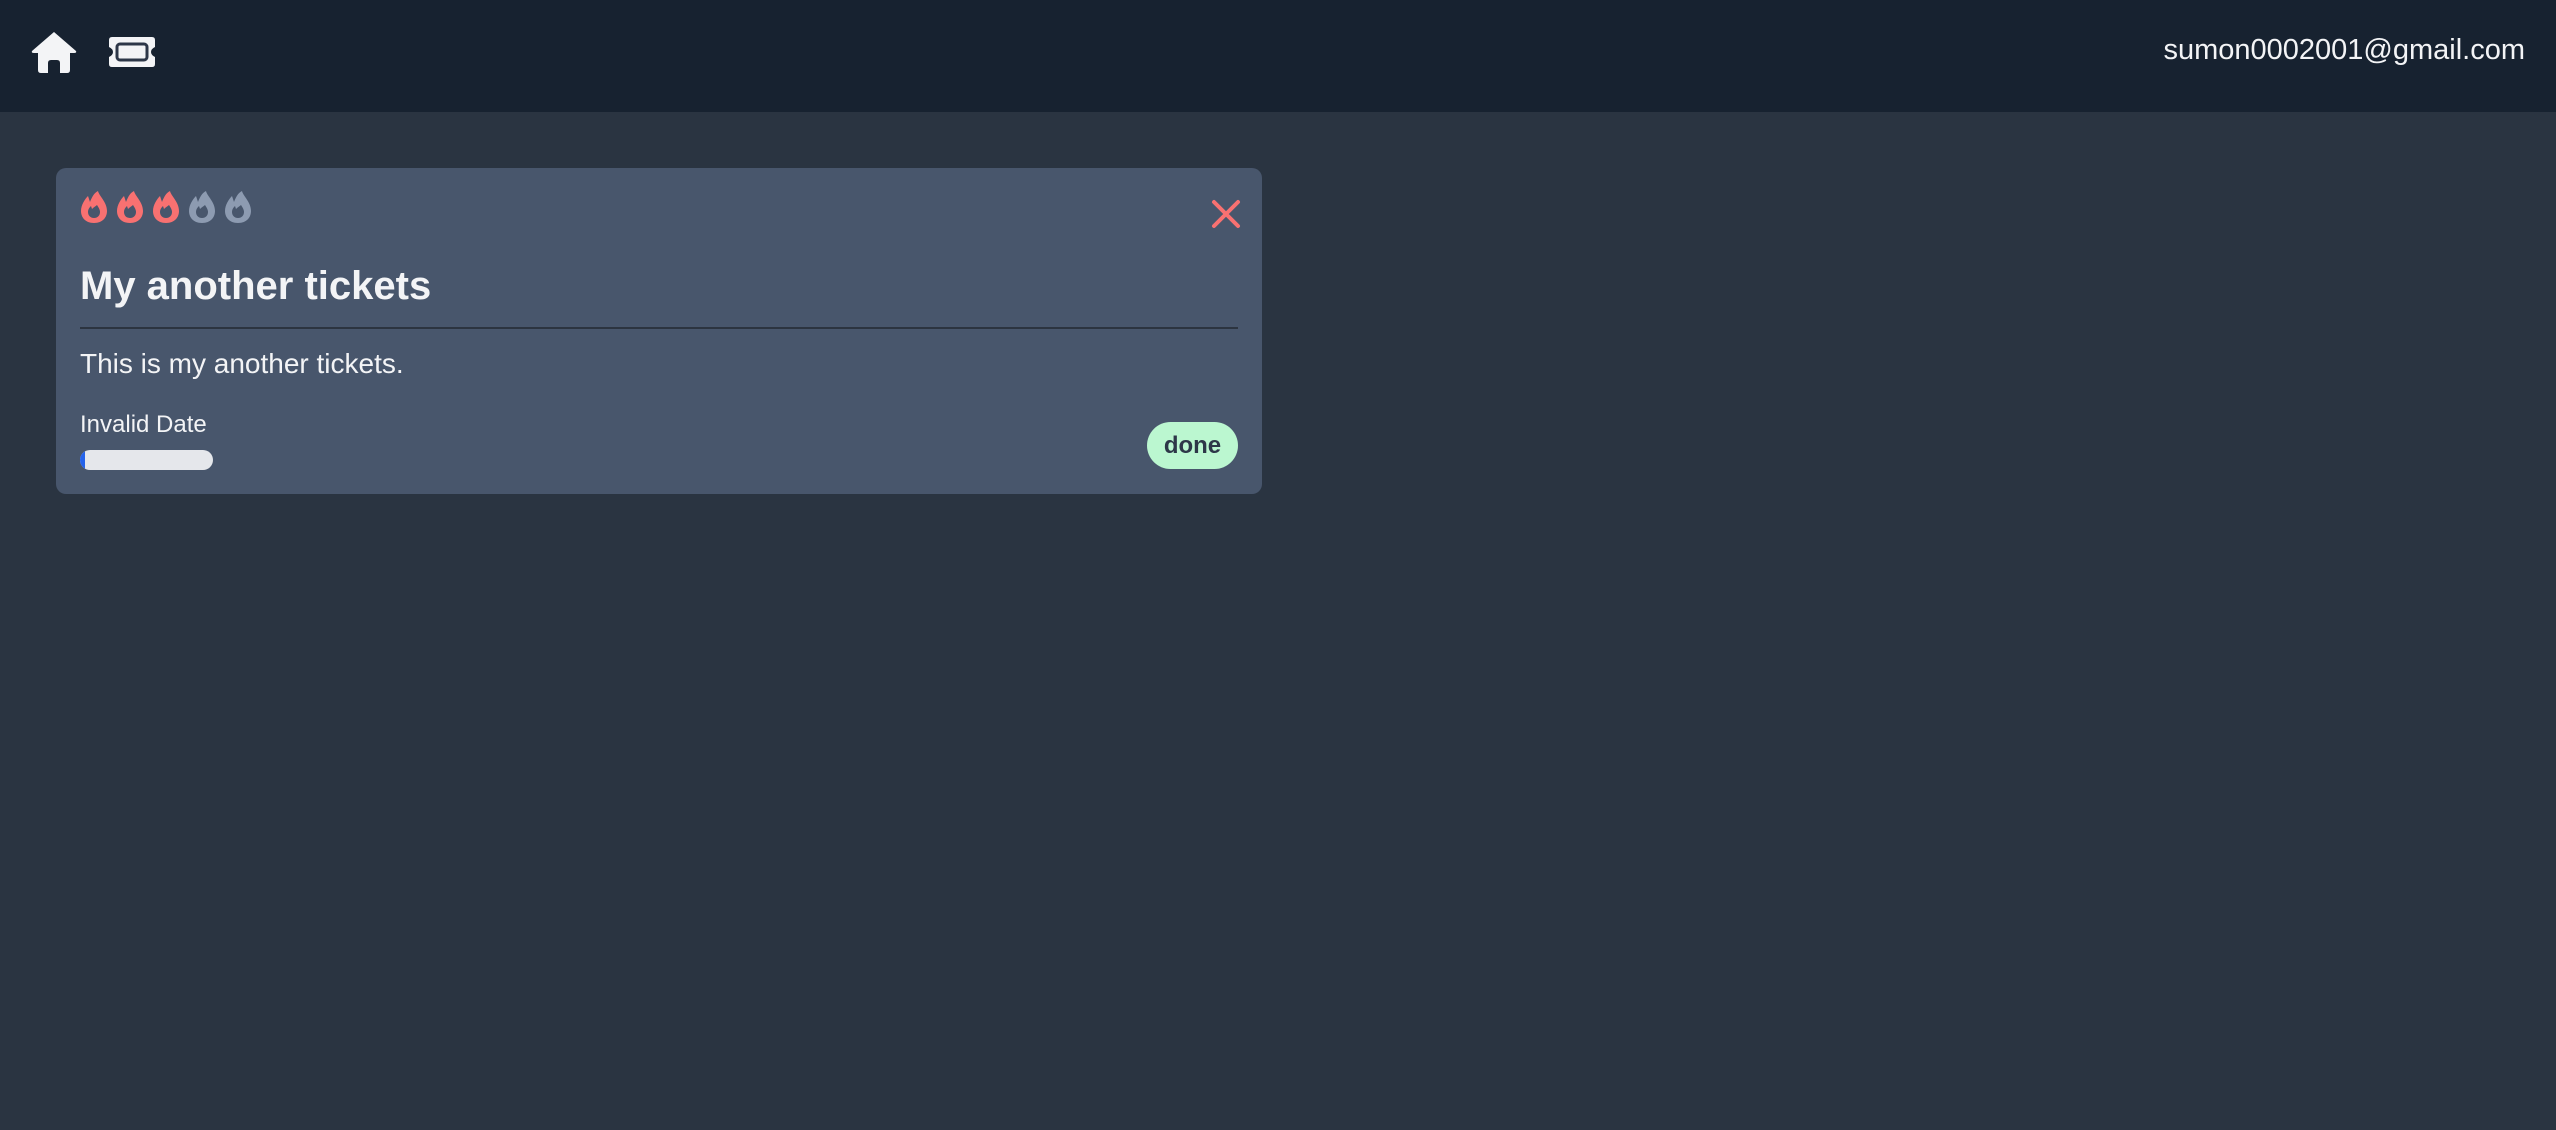  Describe the element at coordinates (1226, 214) in the screenshot. I see `close-icon` at that location.